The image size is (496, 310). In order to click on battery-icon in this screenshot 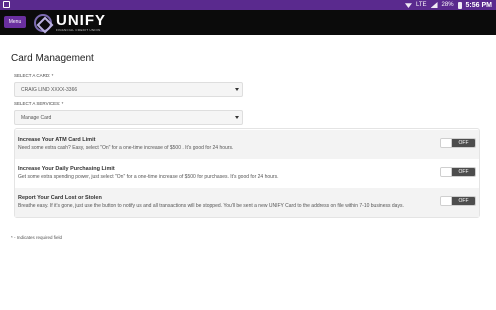, I will do `click(459, 5)`.